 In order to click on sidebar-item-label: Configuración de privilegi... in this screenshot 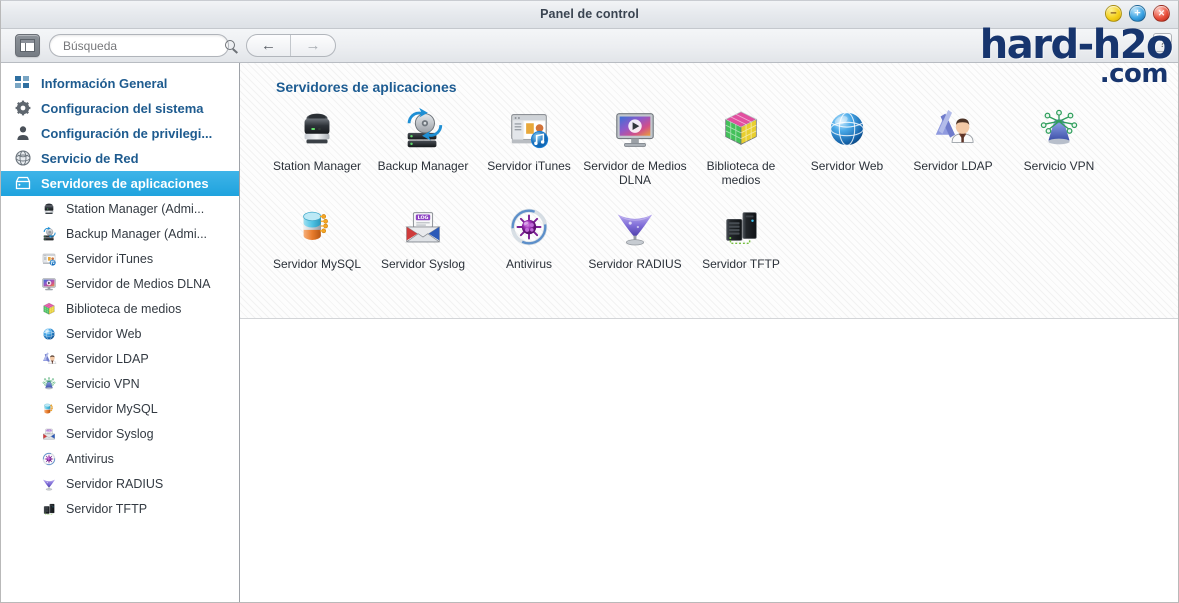, I will do `click(127, 133)`.